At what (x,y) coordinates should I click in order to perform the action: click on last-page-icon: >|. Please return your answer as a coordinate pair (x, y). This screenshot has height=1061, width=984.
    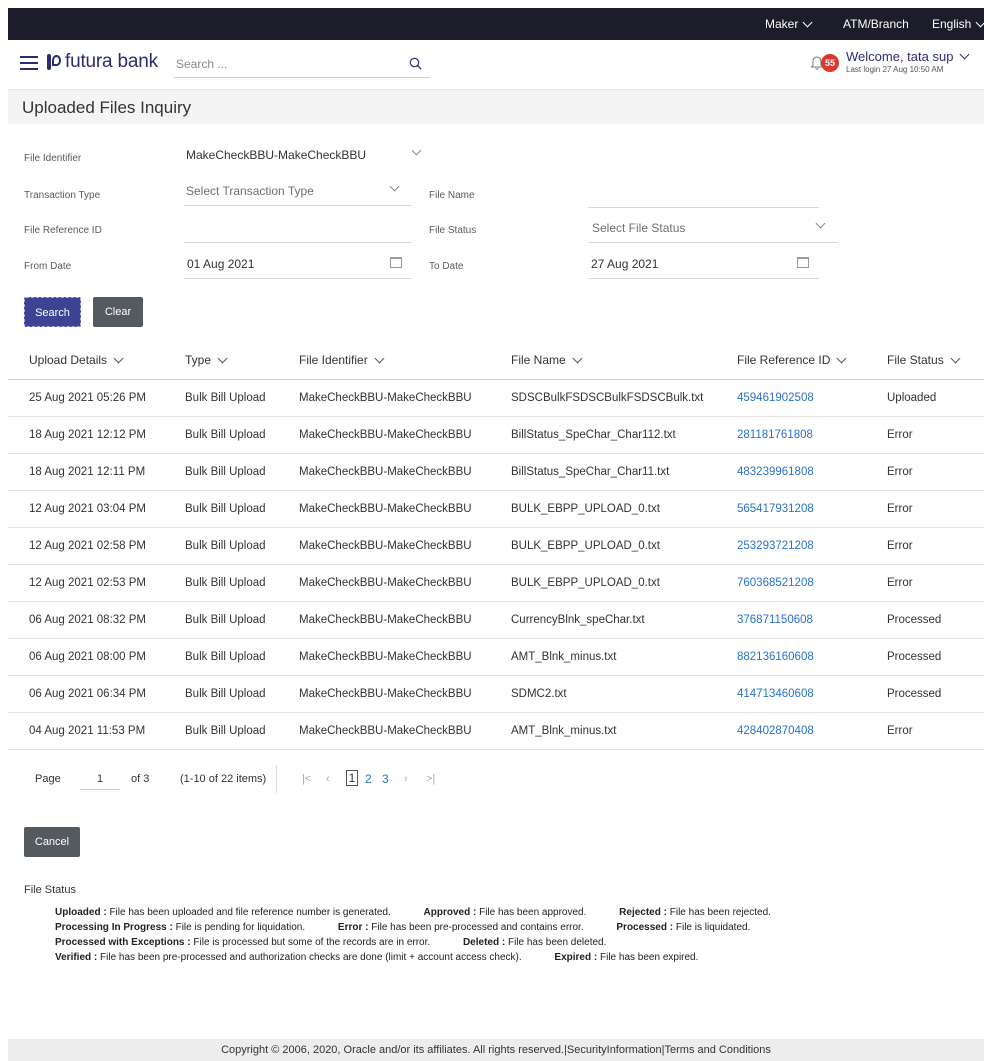
    Looking at the image, I should click on (430, 779).